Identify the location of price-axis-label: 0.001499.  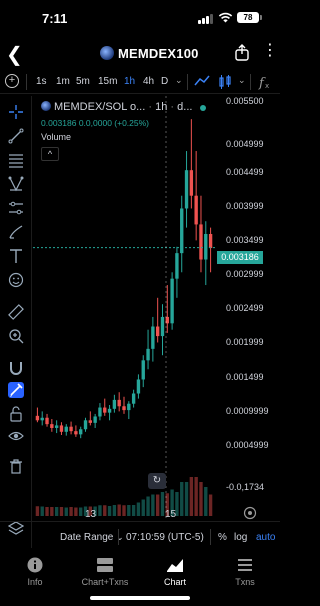
(245, 377).